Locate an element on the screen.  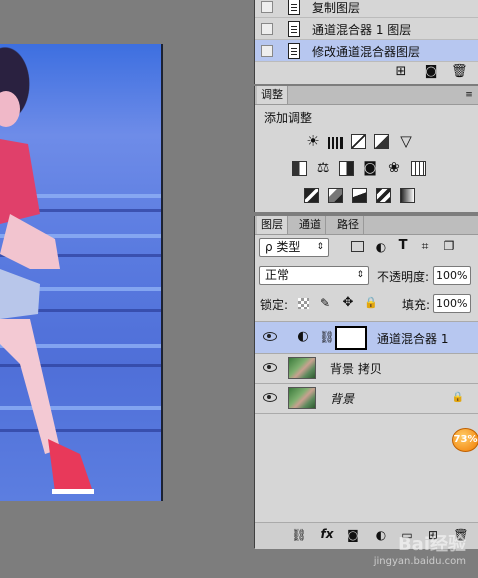
progress-badge: 73% is located at coordinates (465, 440).